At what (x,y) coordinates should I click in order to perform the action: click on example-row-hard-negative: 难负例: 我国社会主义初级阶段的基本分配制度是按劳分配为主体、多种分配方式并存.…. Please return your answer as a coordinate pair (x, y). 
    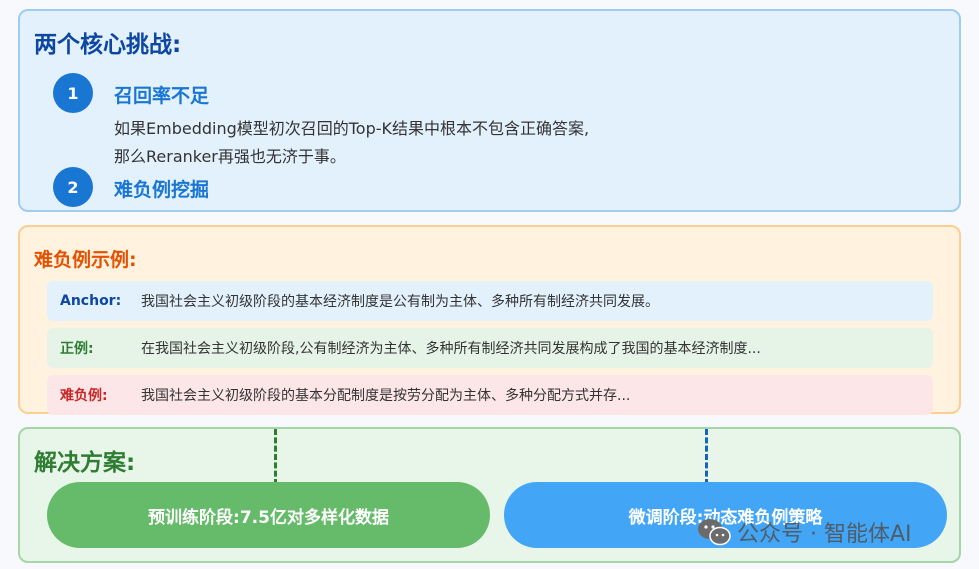
    Looking at the image, I should click on (490, 395).